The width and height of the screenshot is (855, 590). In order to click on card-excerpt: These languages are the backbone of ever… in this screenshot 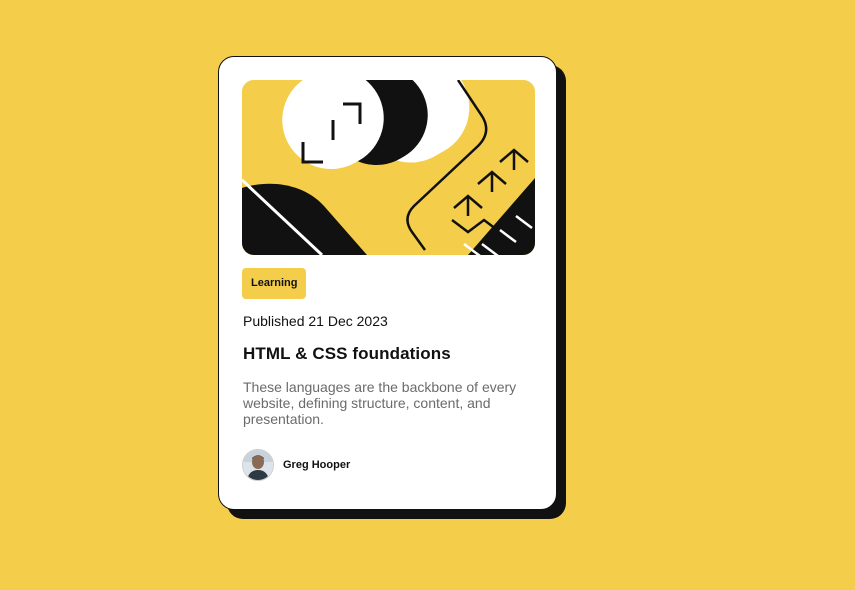, I will do `click(380, 403)`.